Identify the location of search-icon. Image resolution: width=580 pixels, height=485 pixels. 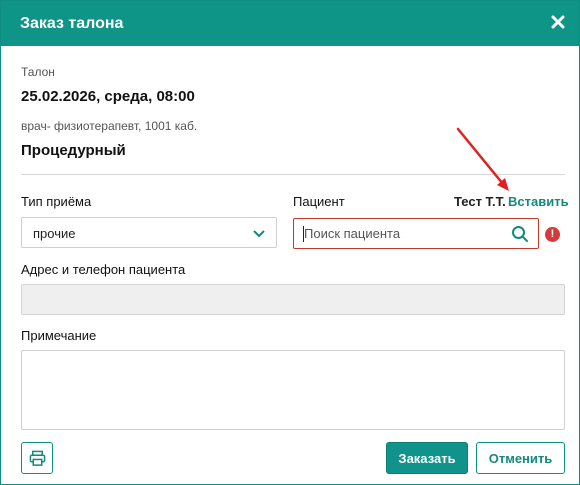
(520, 234).